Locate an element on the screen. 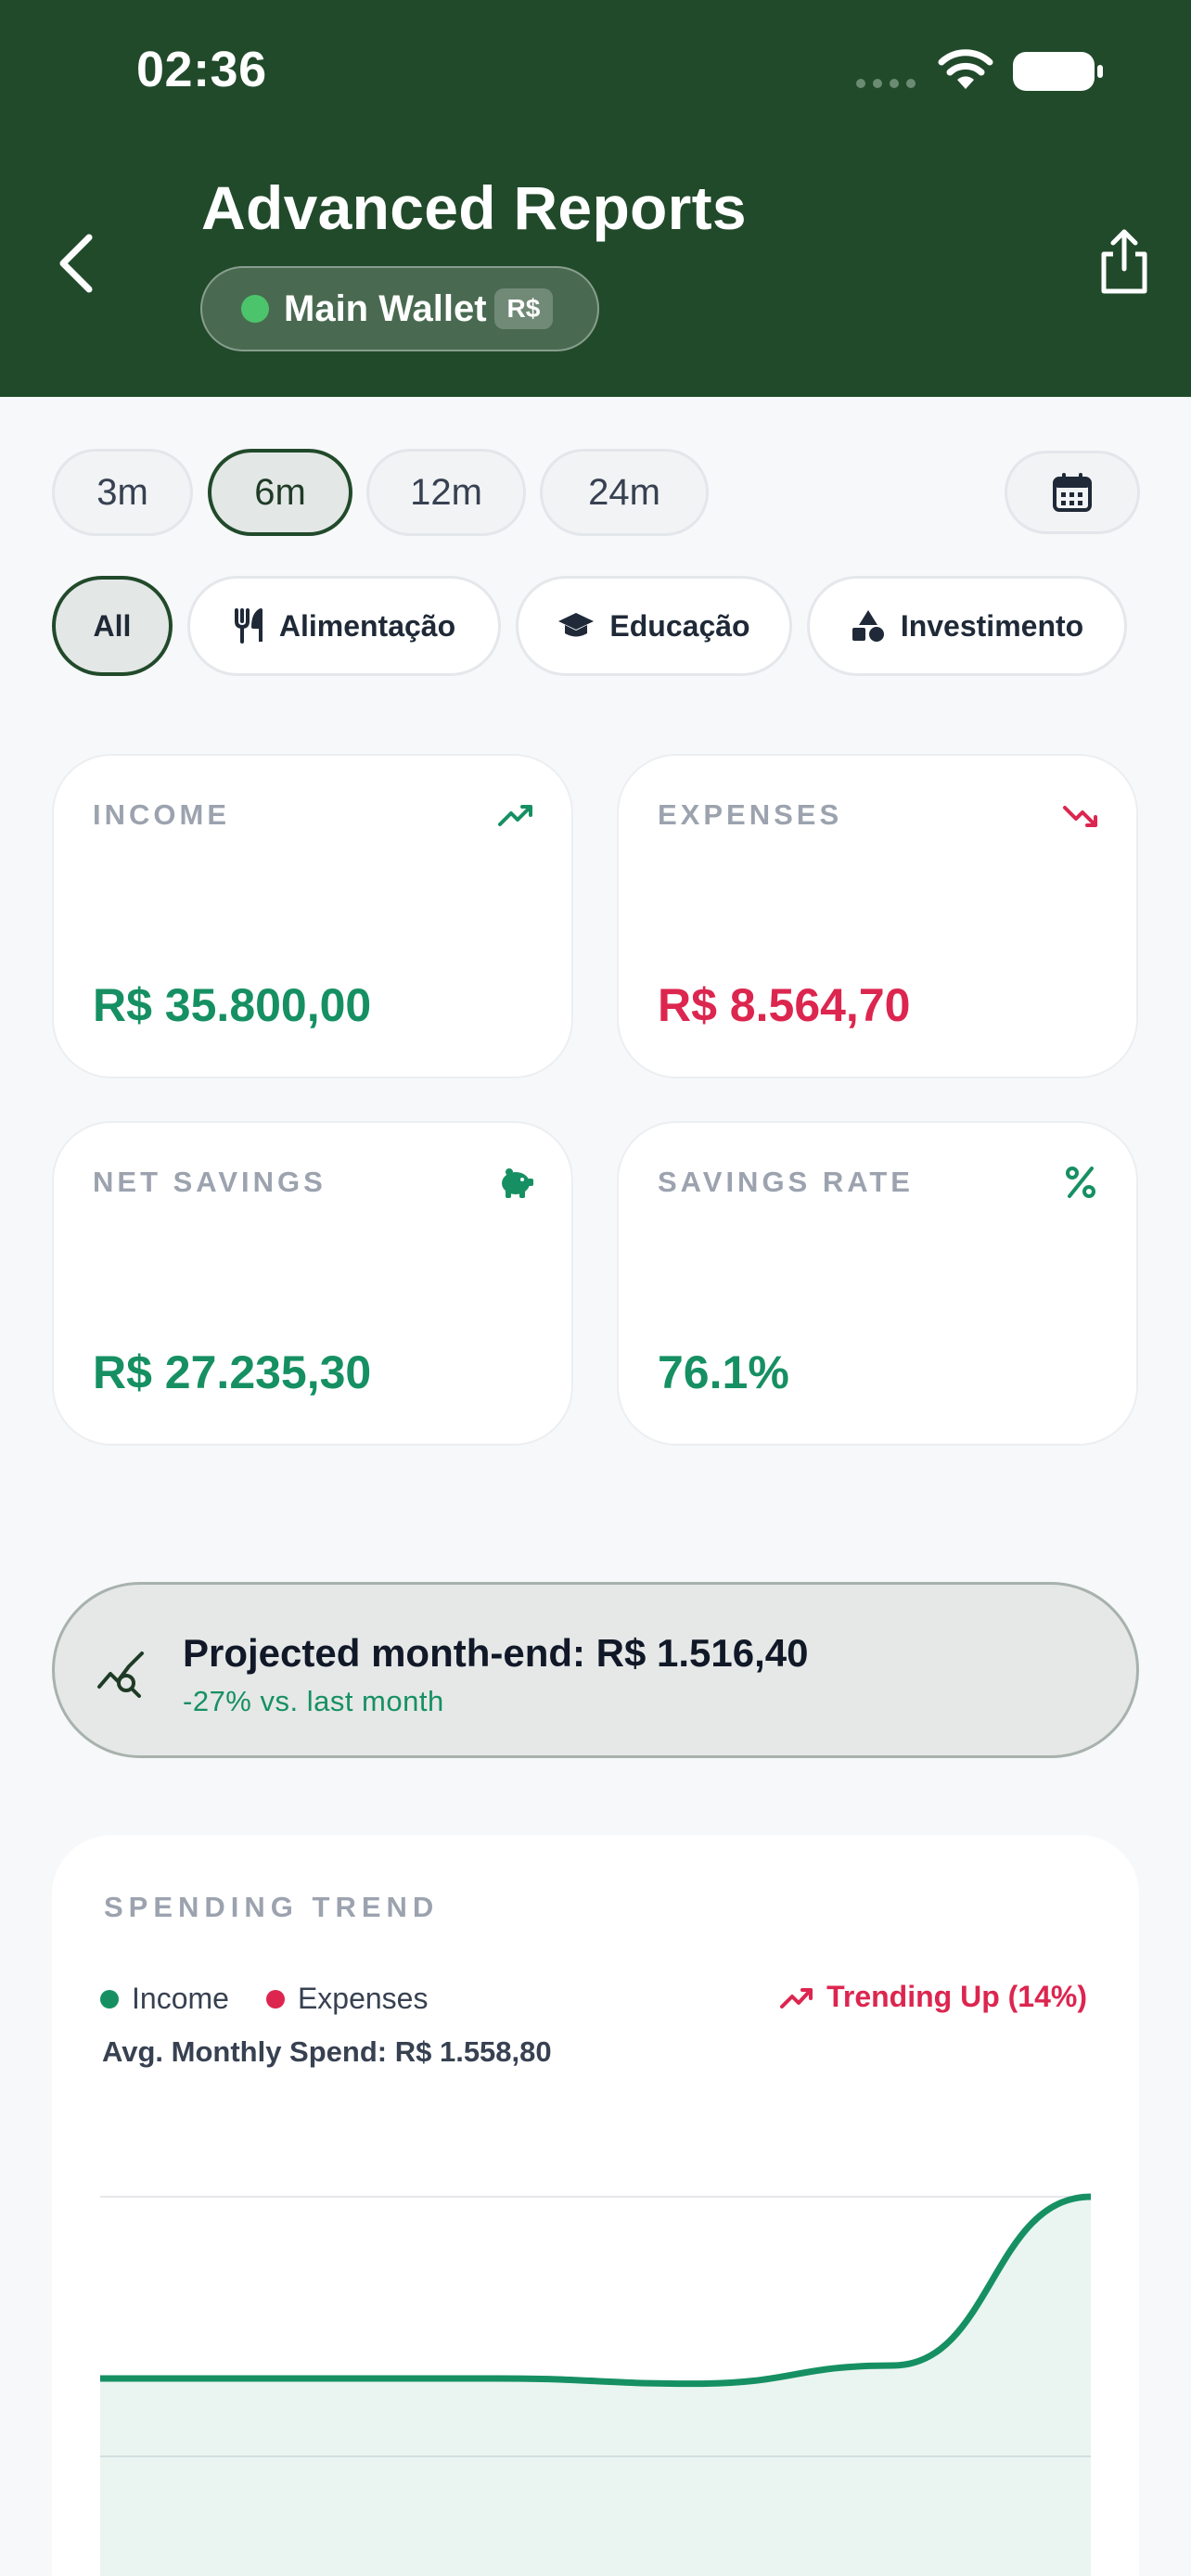 Image resolution: width=1191 pixels, height=2576 pixels. period-6m-button: 6m is located at coordinates (280, 492).